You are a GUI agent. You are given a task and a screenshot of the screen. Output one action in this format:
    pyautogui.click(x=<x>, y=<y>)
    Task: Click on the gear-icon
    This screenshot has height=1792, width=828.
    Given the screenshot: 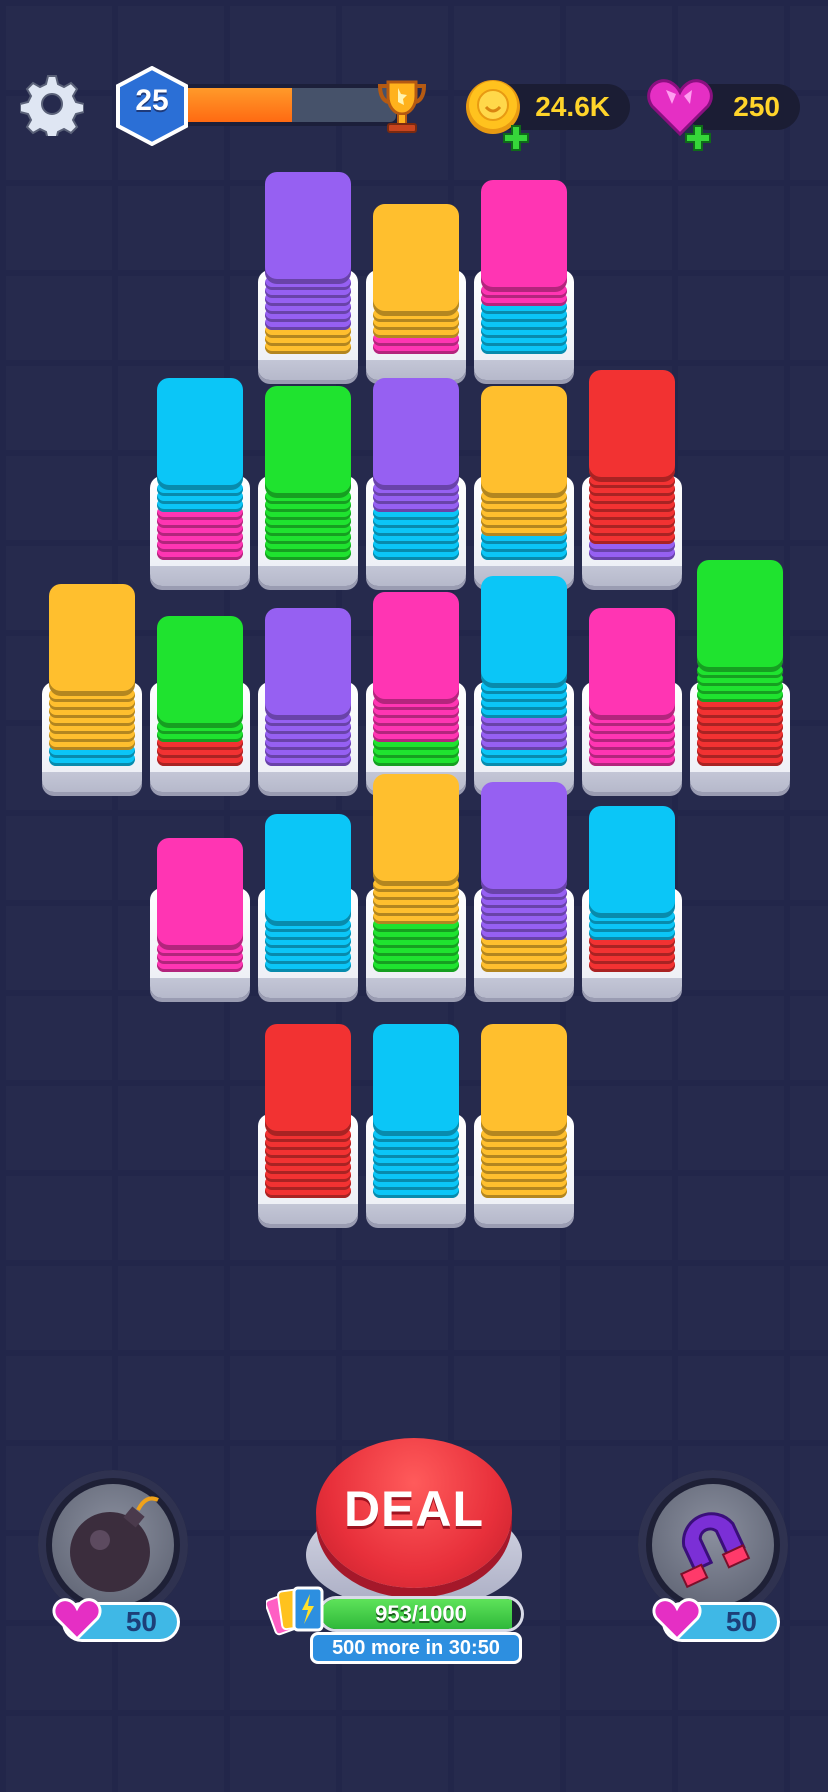 What is the action you would take?
    pyautogui.click(x=52, y=104)
    